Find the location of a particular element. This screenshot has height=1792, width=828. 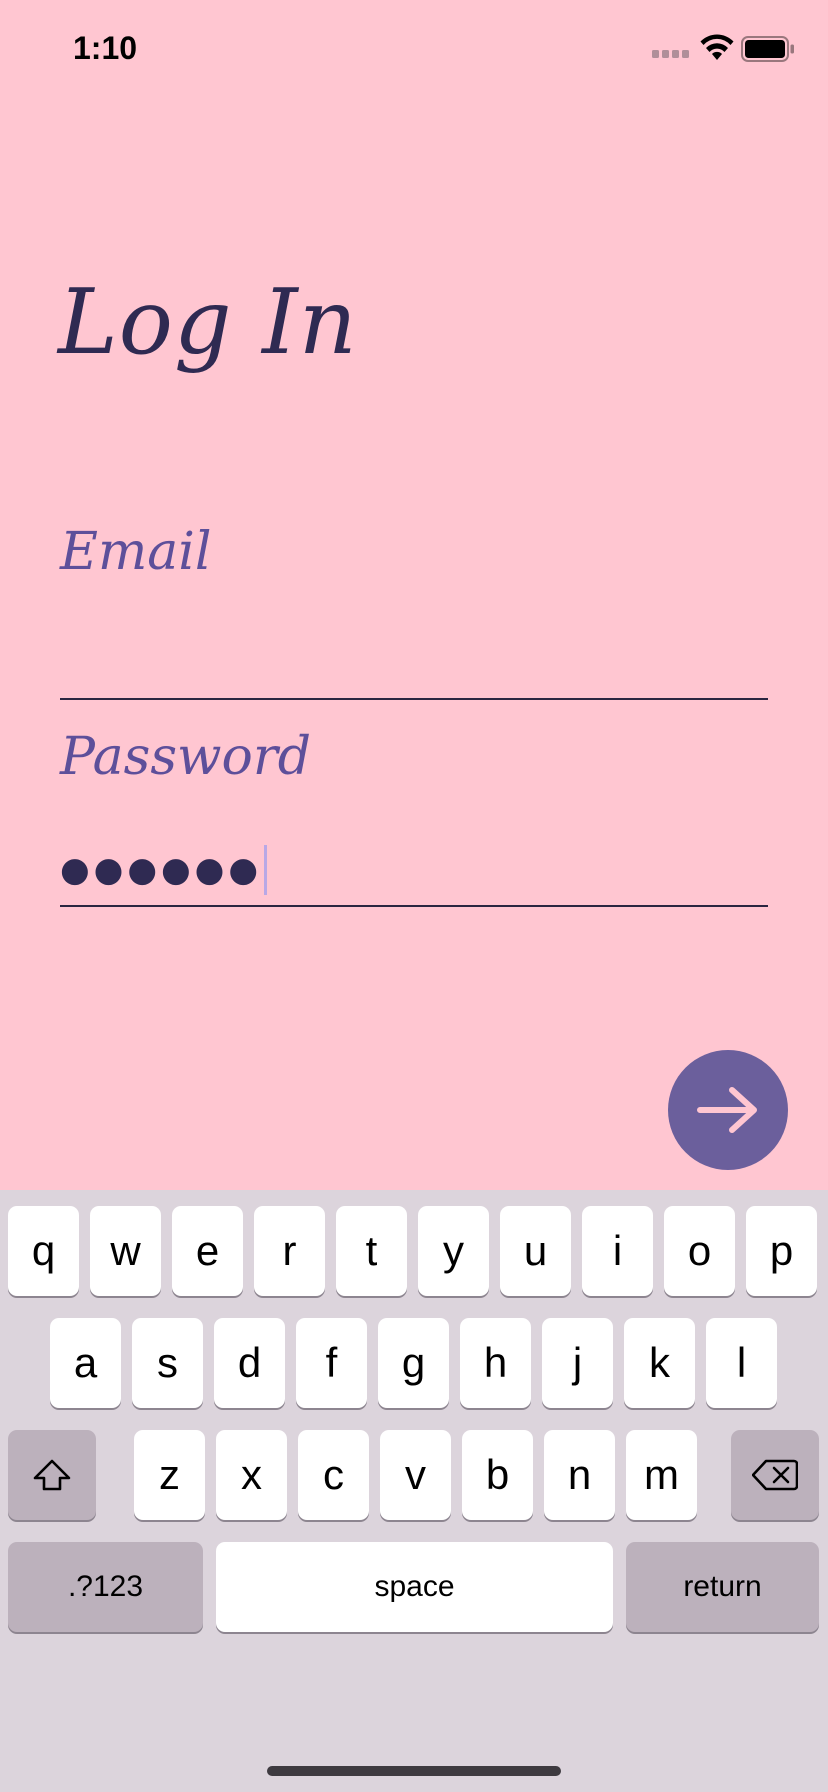

key-b: b is located at coordinates (497, 1475).